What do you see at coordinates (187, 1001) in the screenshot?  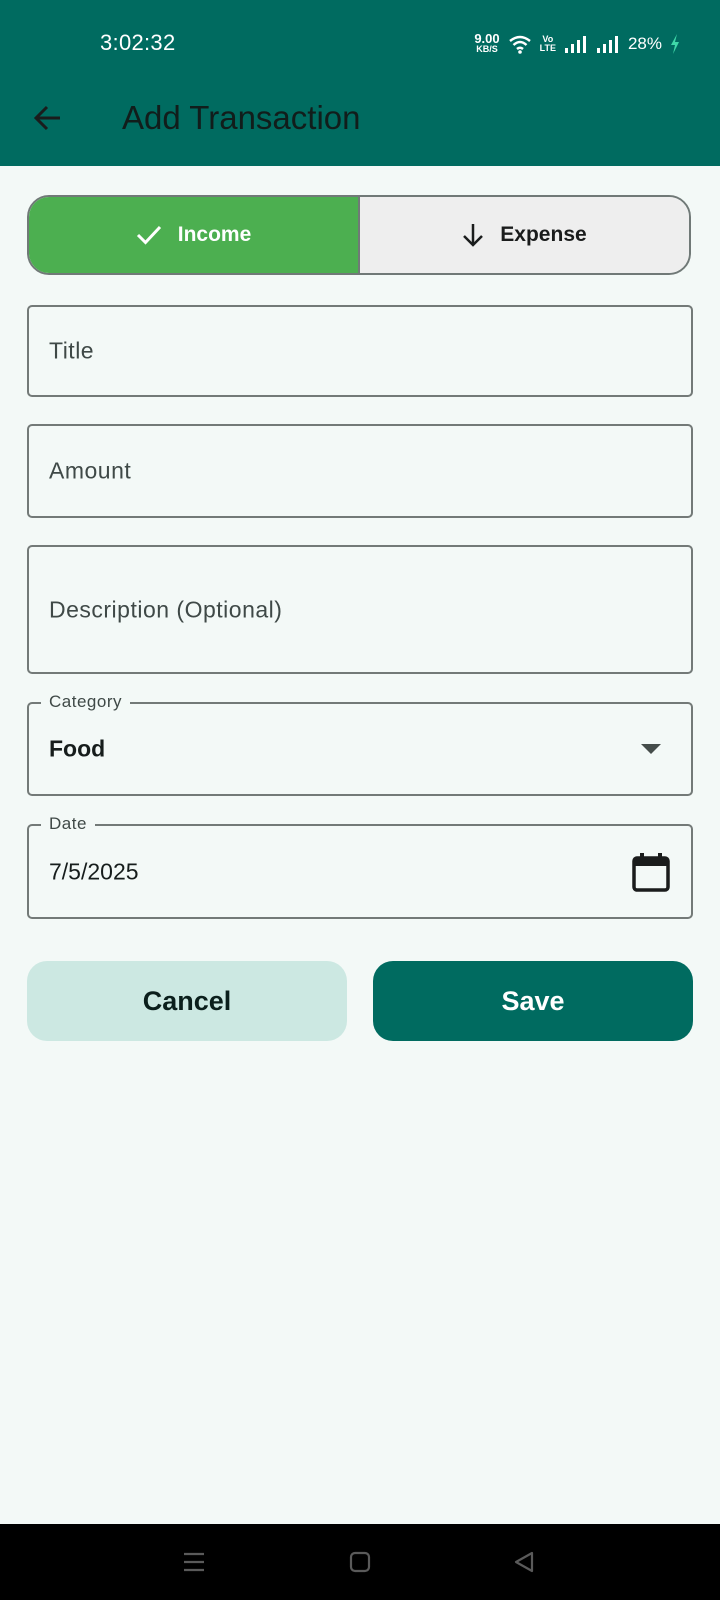 I see `cancel-button: Cancel` at bounding box center [187, 1001].